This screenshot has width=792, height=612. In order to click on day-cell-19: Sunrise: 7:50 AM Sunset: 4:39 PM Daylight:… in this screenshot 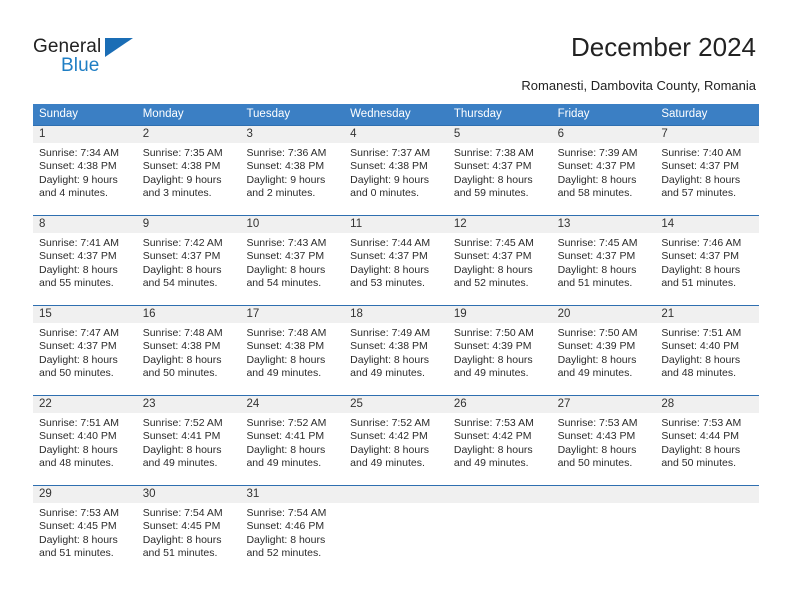, I will do `click(500, 359)`.